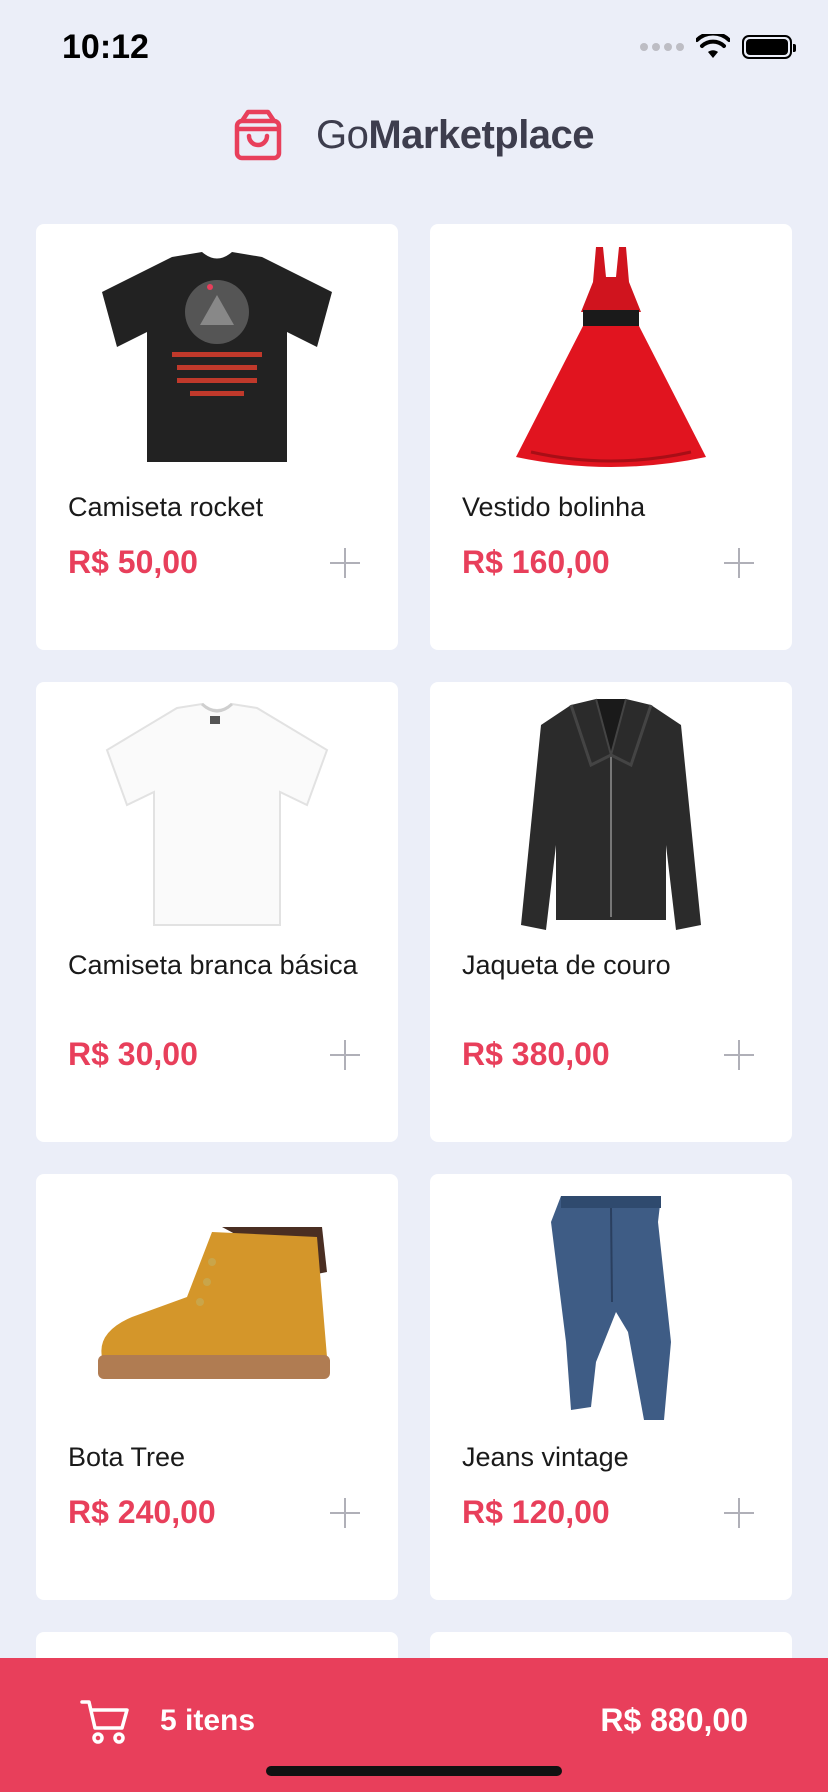 This screenshot has width=828, height=1792. Describe the element at coordinates (674, 1720) in the screenshot. I see `cart-total-price: R$ 880,00` at that location.